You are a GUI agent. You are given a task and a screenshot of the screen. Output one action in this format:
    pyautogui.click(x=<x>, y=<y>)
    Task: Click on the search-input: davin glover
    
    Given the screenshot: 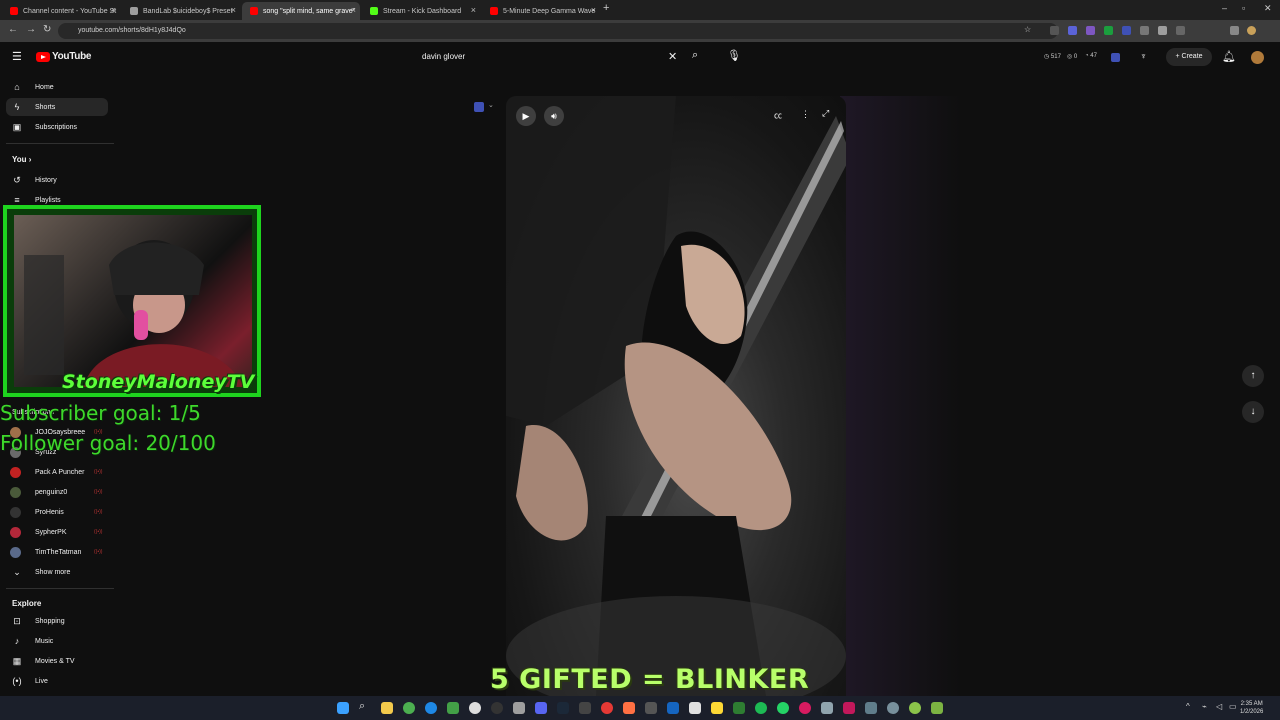 What is the action you would take?
    pyautogui.click(x=550, y=57)
    